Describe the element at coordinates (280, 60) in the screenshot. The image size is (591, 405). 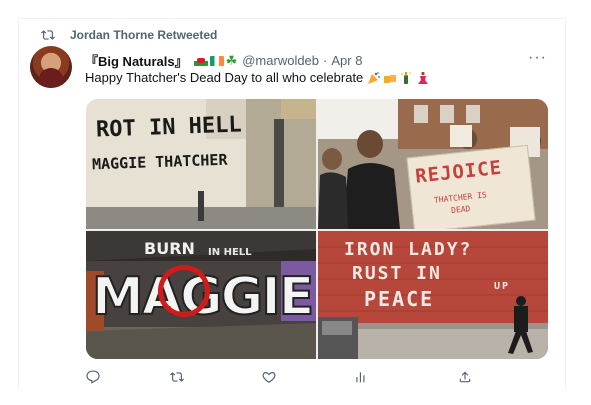
I see `user-handle: @marwoldeb` at that location.